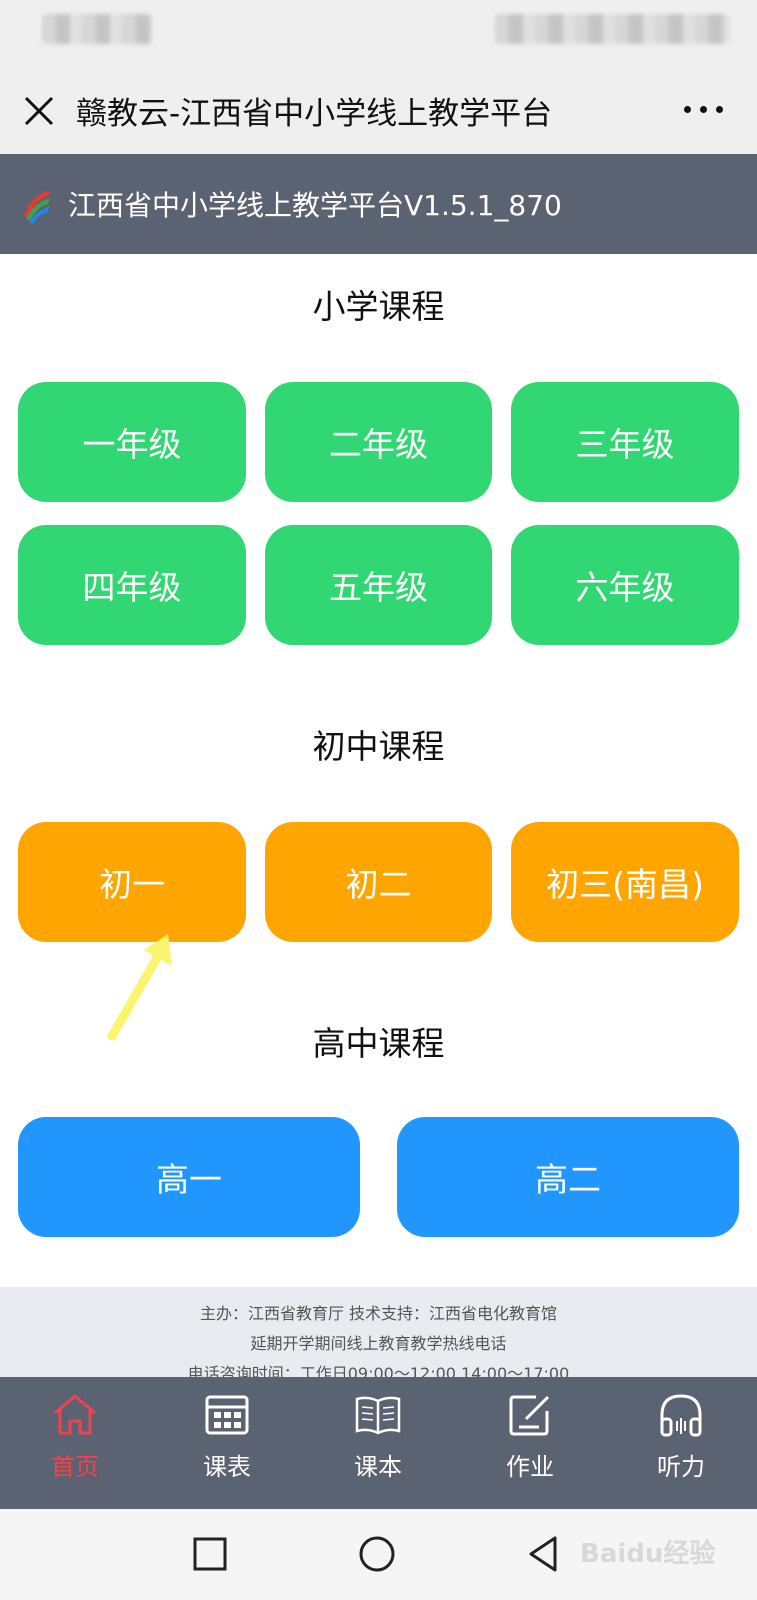 The height and width of the screenshot is (1600, 757). Describe the element at coordinates (132, 882) in the screenshot. I see `junior-grade-1-button: 初一` at that location.